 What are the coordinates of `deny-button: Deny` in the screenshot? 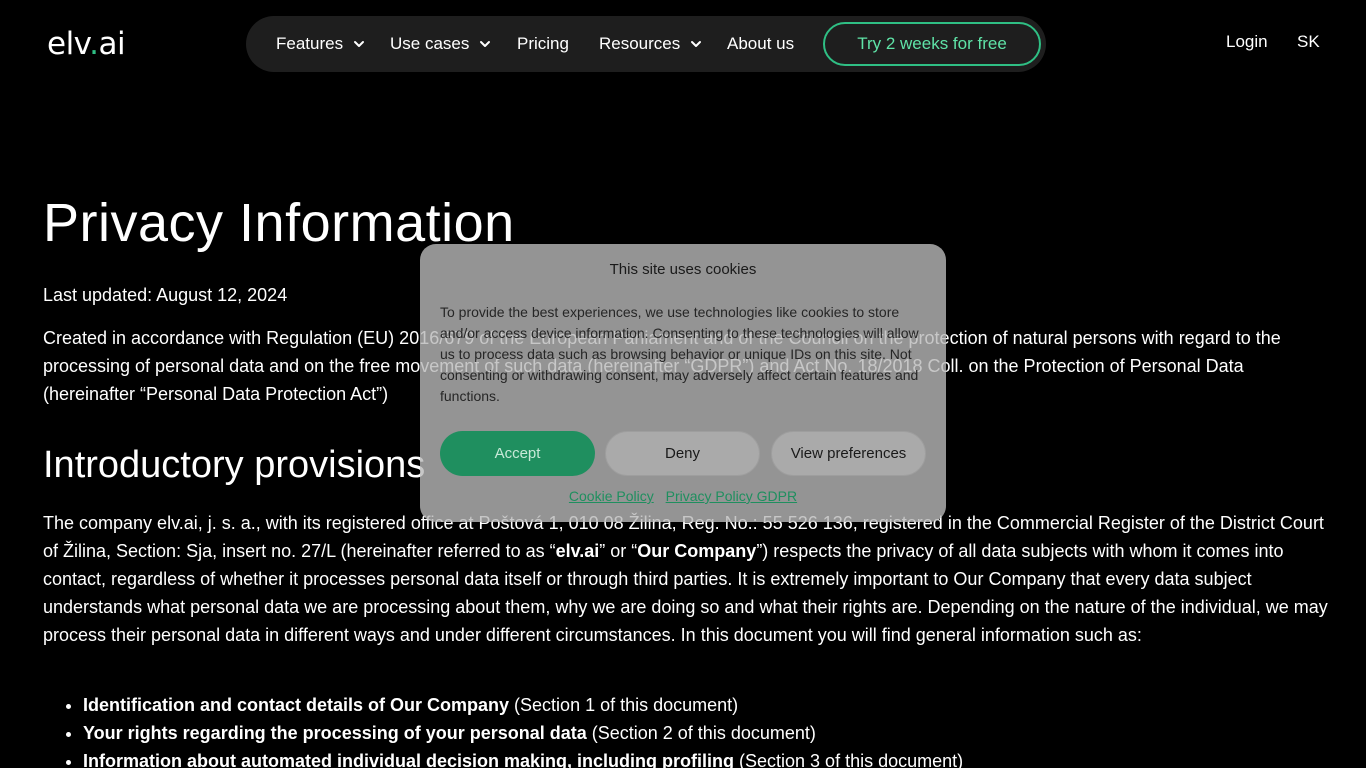 It's located at (682, 453).